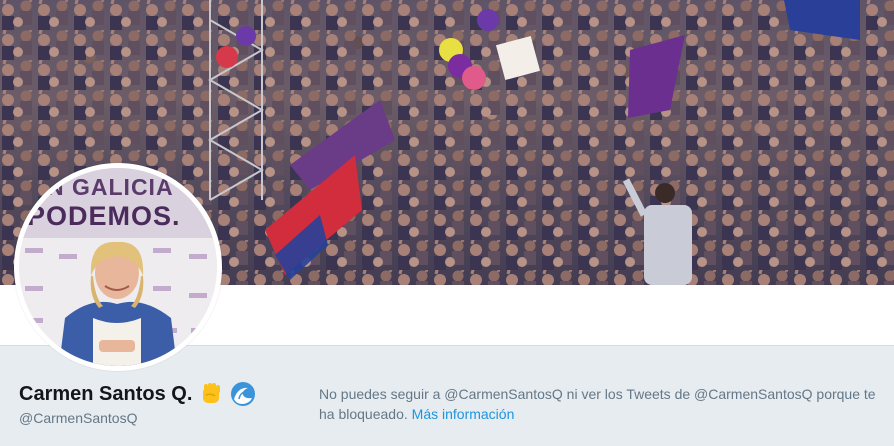 The height and width of the screenshot is (446, 894). Describe the element at coordinates (474, 78) in the screenshot. I see `balloon-pink` at that location.